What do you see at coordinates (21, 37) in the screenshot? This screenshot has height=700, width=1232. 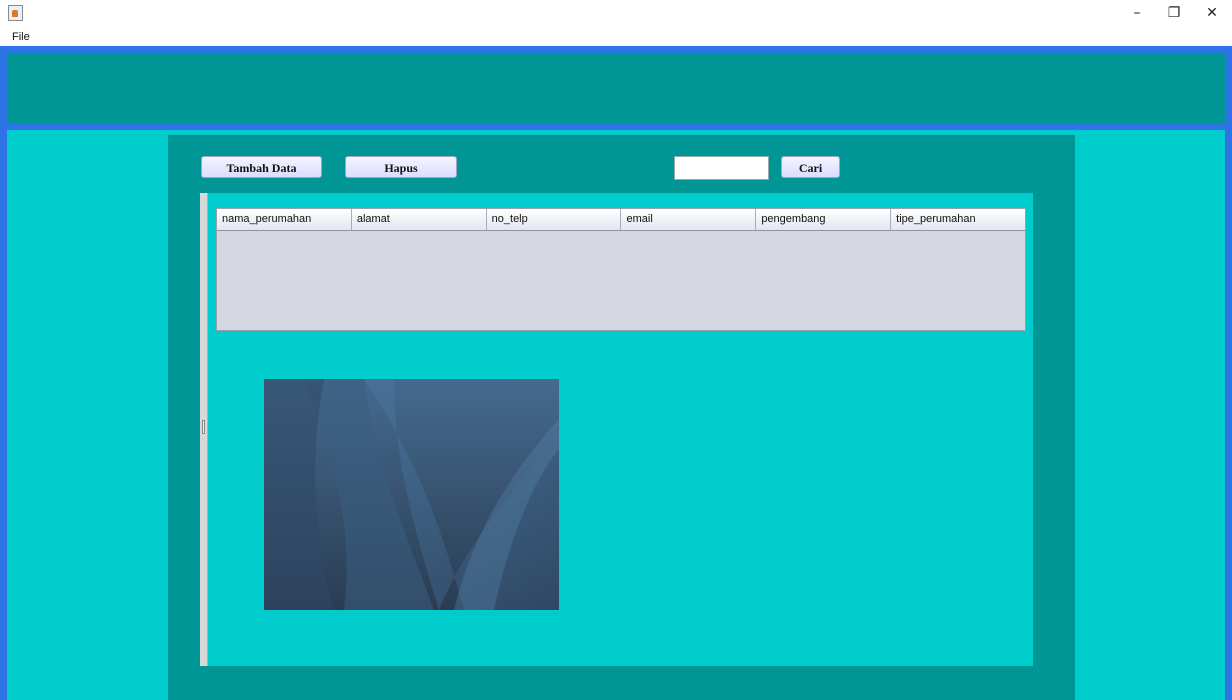 I see `menu-file: File` at bounding box center [21, 37].